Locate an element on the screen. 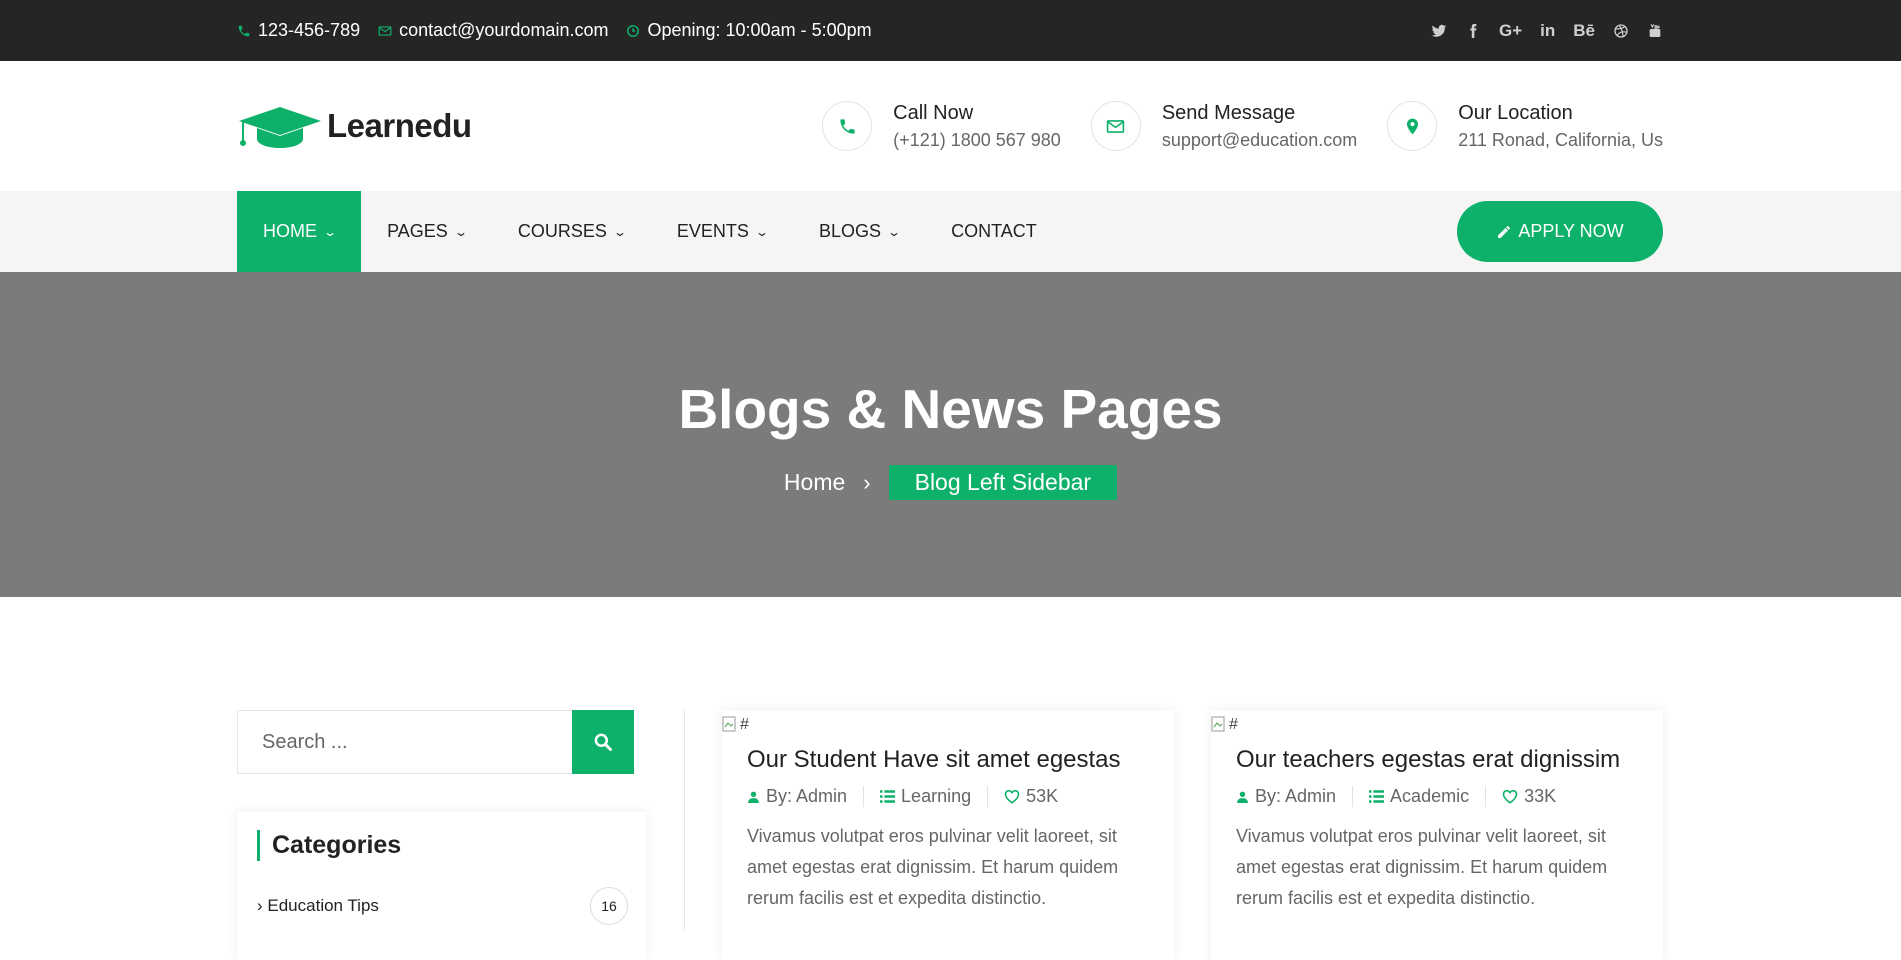 This screenshot has width=1901, height=960. nav-item-contact-label: CONTACT is located at coordinates (994, 231).